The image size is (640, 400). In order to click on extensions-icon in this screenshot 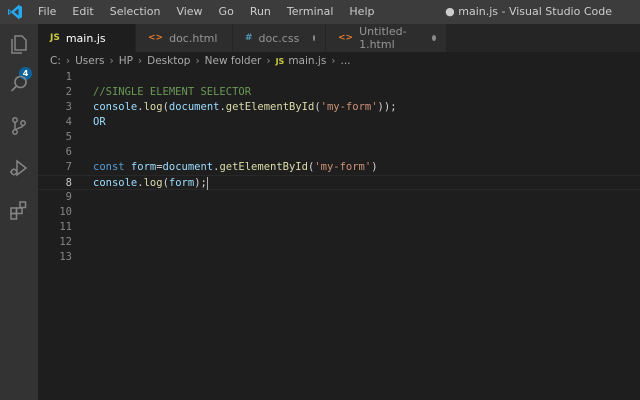, I will do `click(19, 210)`.